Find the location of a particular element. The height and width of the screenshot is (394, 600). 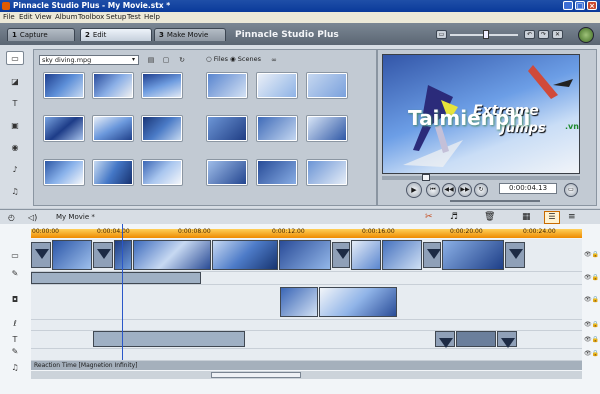

close-button: × is located at coordinates (592, 5).